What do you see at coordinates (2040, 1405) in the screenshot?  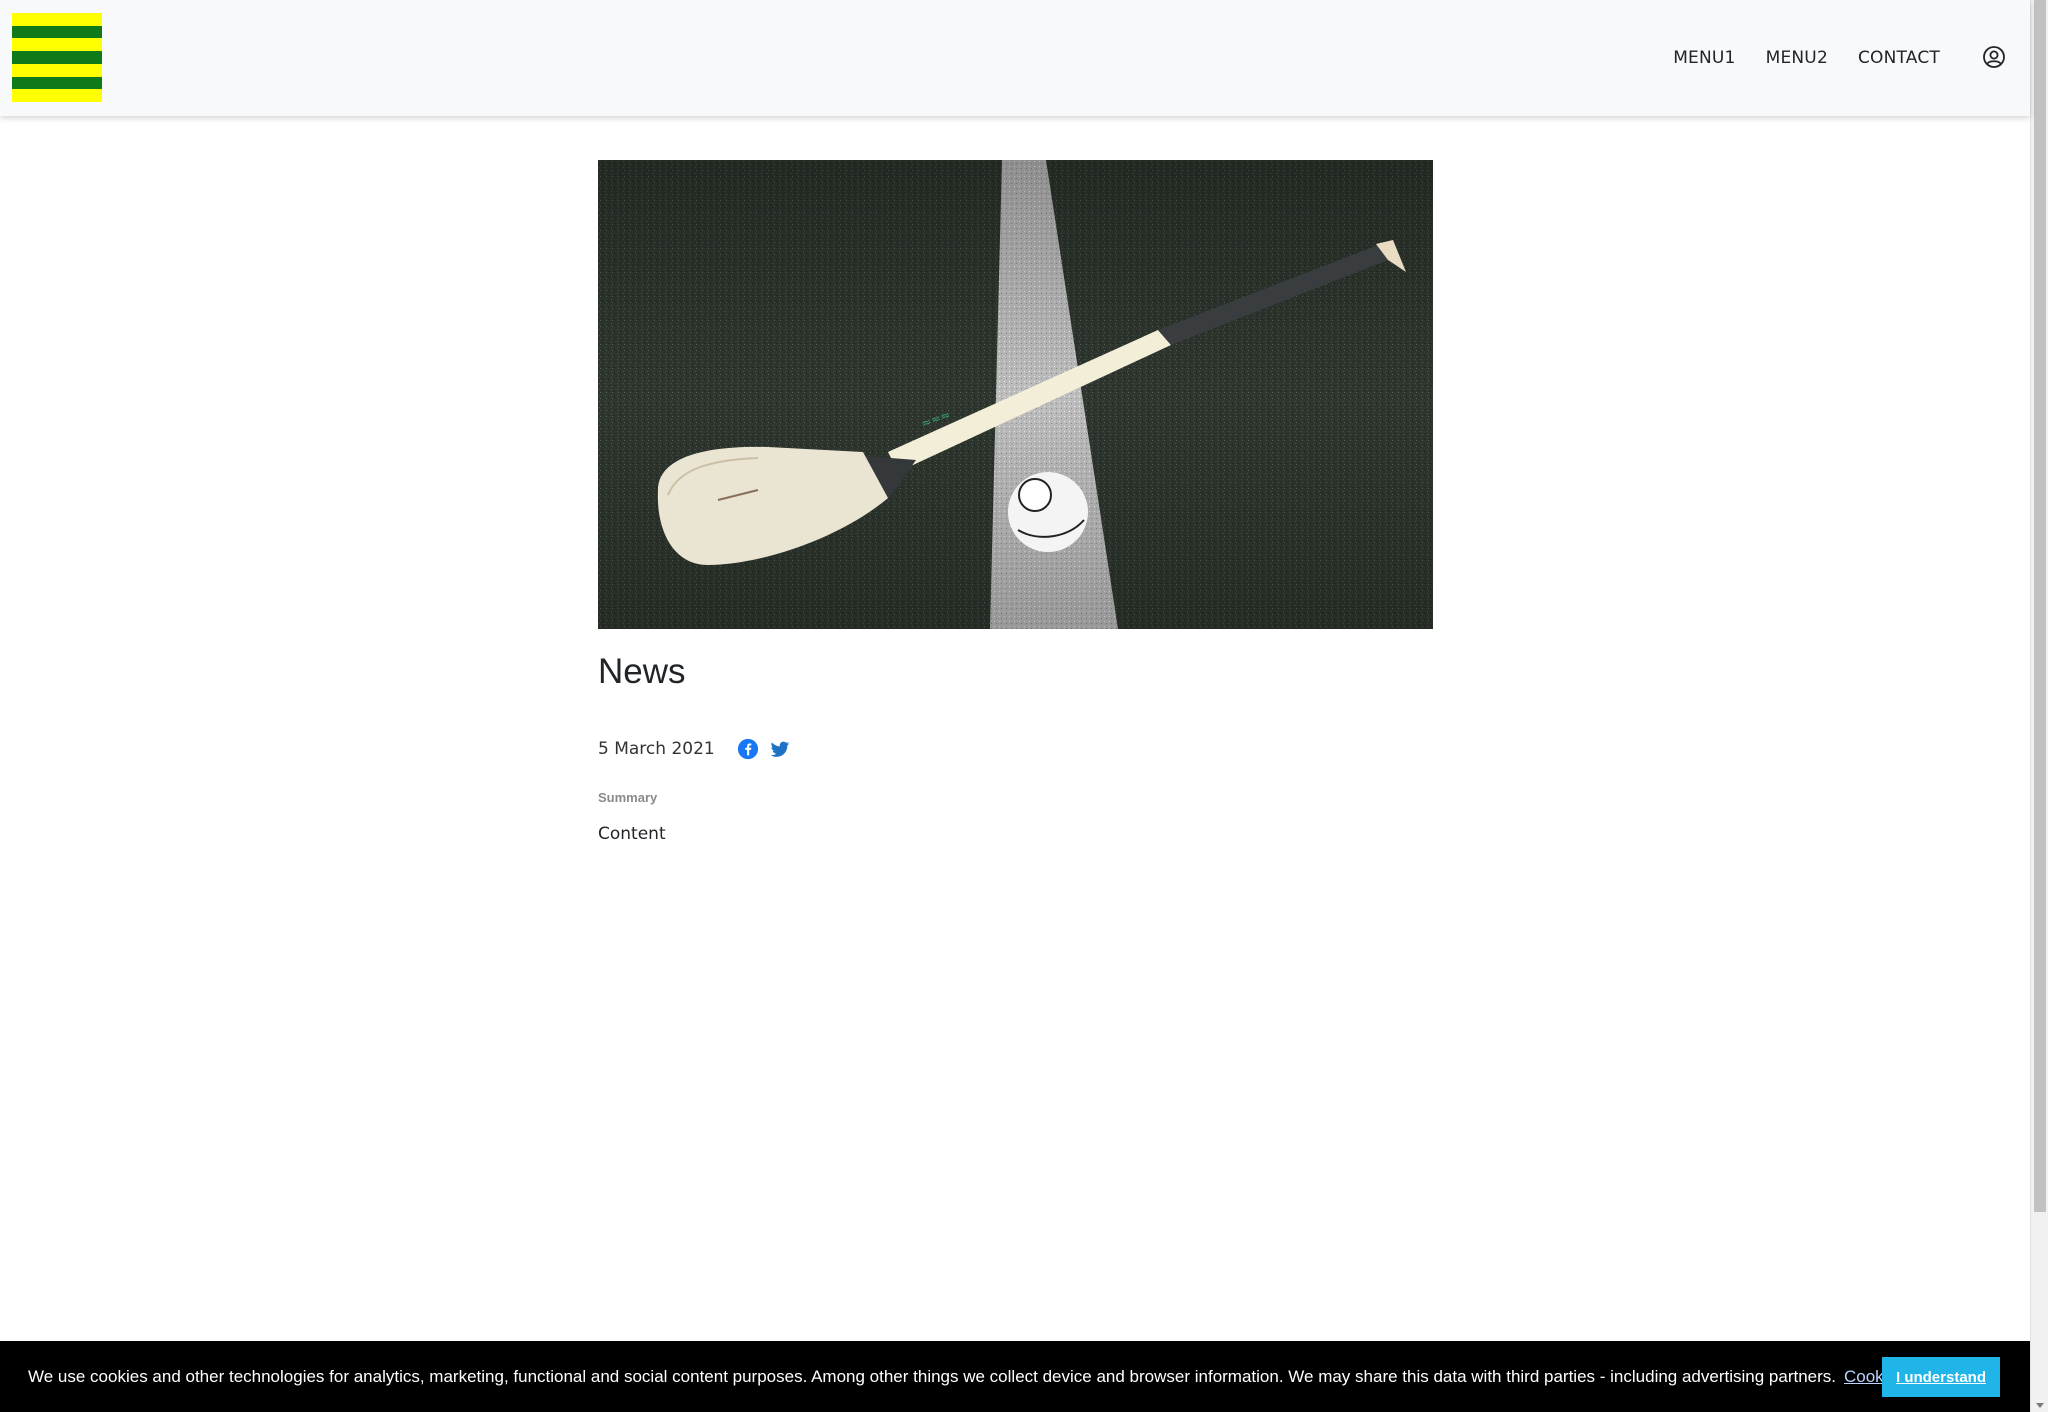 I see `scroll-down-arrow-icon` at bounding box center [2040, 1405].